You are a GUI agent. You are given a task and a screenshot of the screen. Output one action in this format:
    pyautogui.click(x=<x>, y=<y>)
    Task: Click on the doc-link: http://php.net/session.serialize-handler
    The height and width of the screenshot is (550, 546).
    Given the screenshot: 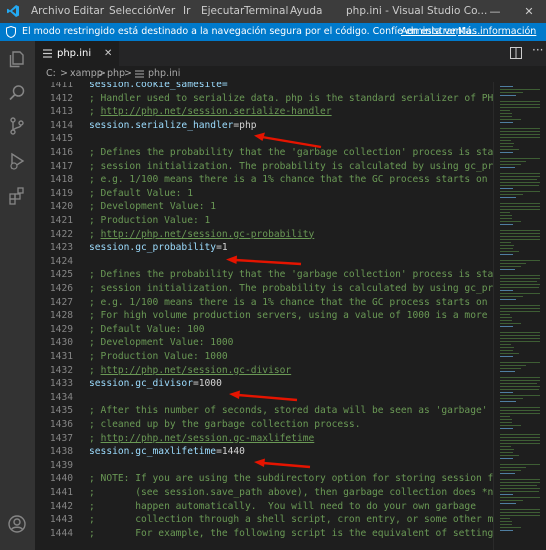 What is the action you would take?
    pyautogui.click(x=216, y=111)
    